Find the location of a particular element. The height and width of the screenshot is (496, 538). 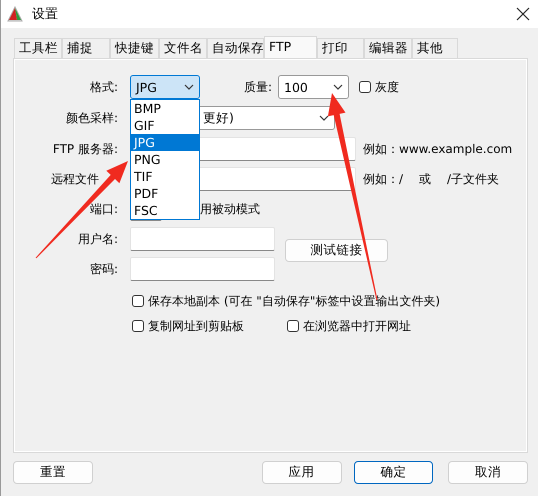

dropdown-option: PNG is located at coordinates (165, 159).